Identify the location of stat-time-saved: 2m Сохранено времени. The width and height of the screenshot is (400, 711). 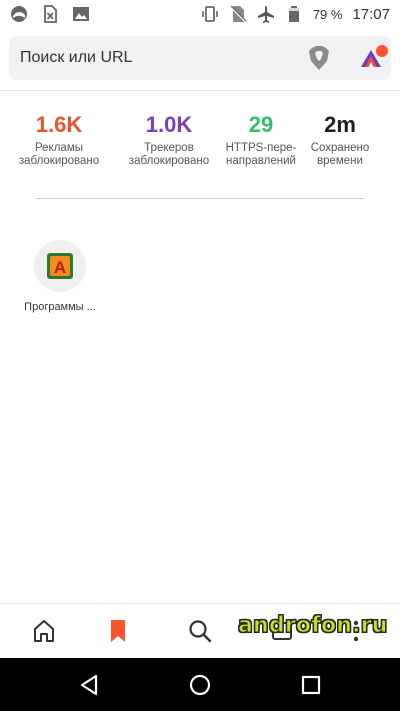
(340, 140).